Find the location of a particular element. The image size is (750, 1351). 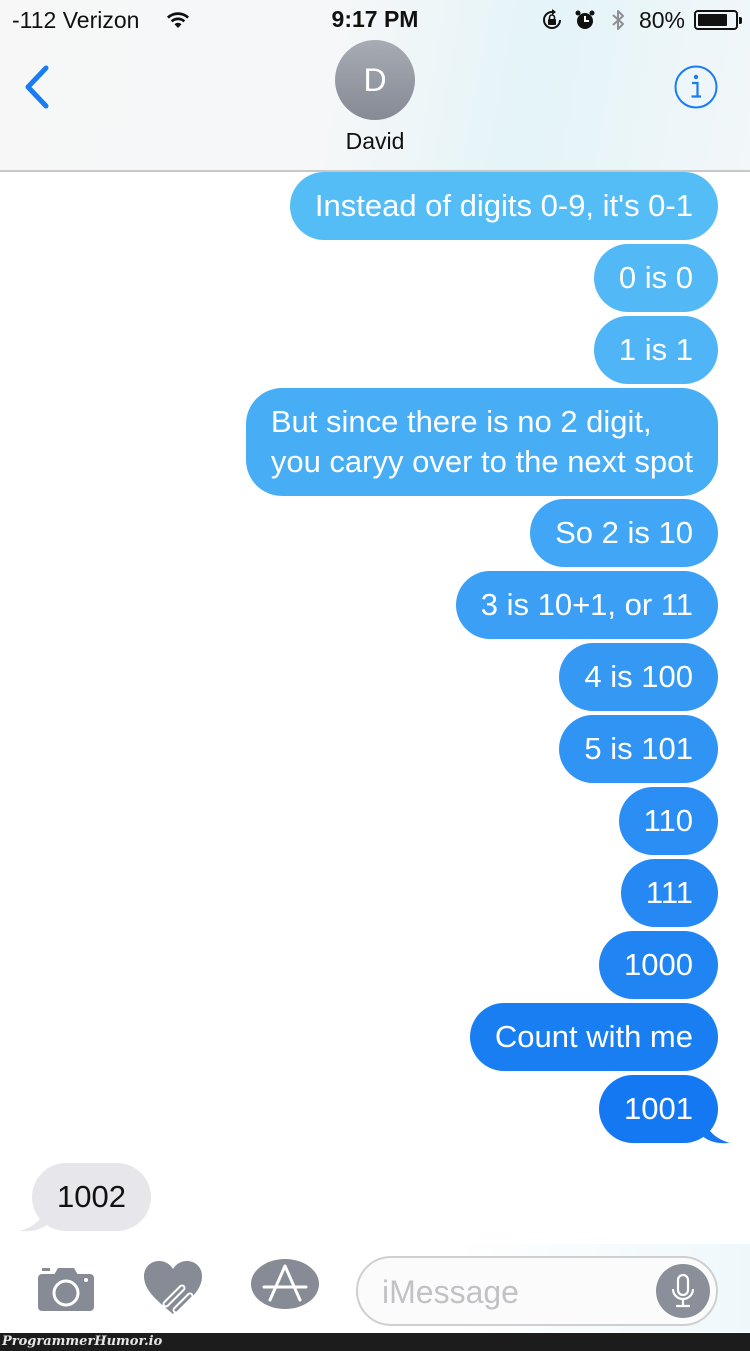

message-bubble-outgoing: 111 is located at coordinates (669, 893).